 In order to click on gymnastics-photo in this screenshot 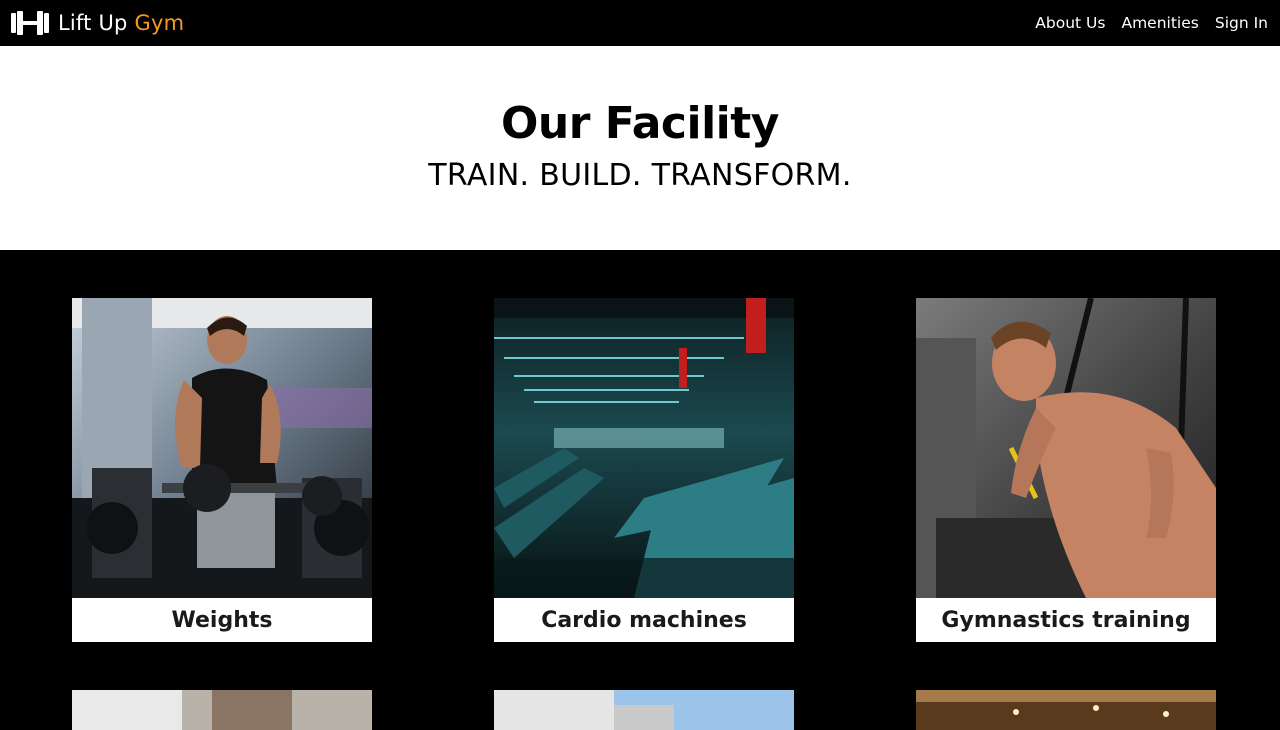, I will do `click(1066, 448)`.